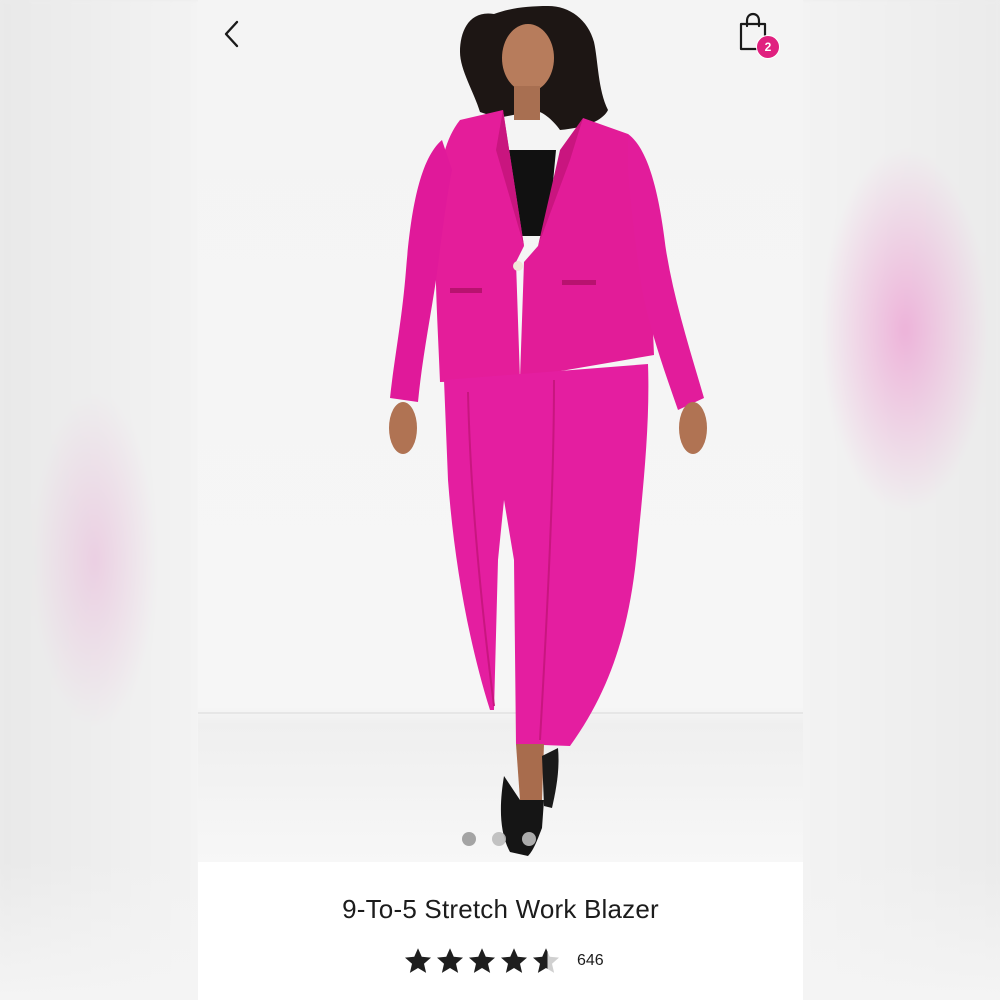 Image resolution: width=1000 pixels, height=1000 pixels. Describe the element at coordinates (546, 960) in the screenshot. I see `star-half-icon` at that location.